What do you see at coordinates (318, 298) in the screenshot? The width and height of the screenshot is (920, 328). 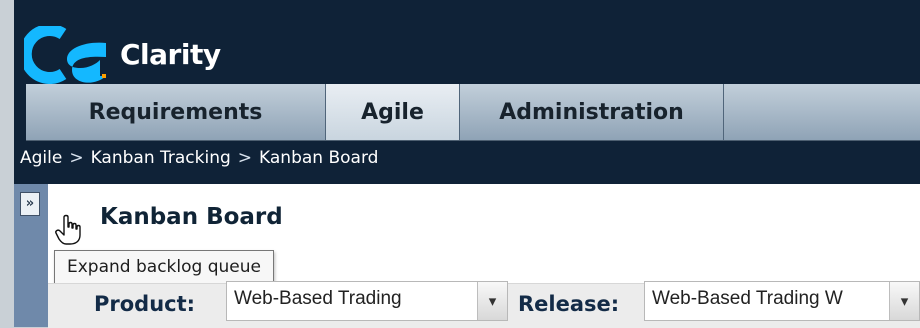 I see `product-select-value: Web-Based Trading` at bounding box center [318, 298].